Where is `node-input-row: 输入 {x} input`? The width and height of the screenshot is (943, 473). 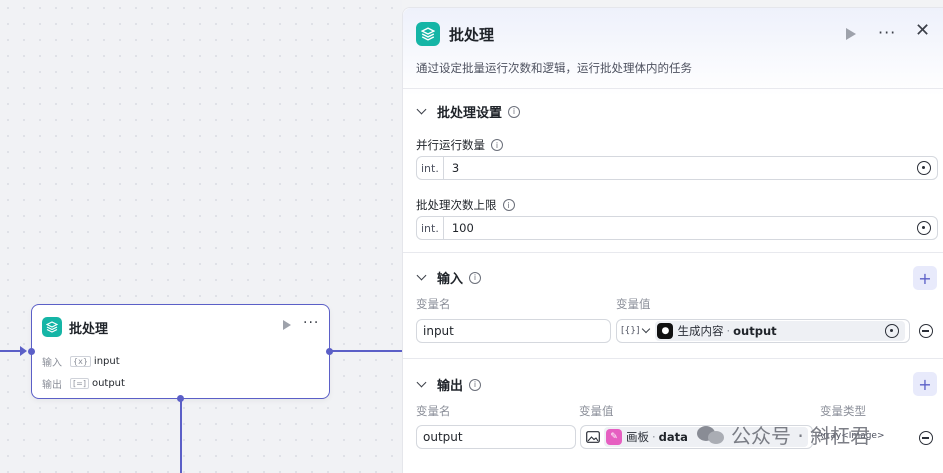 node-input-row: 输入 {x} input is located at coordinates (81, 361).